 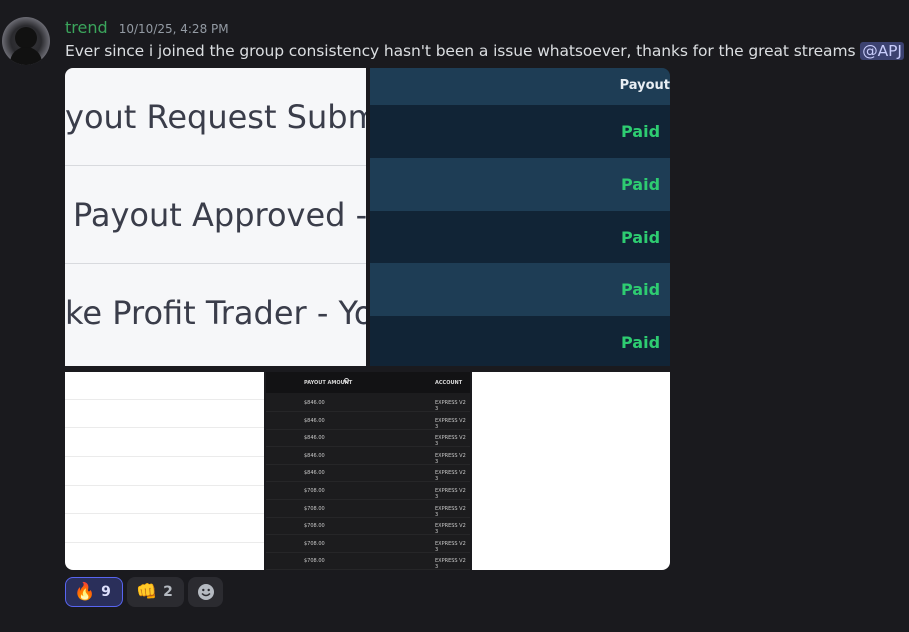 I want to click on email-subject-row: ke Profit Trader - Yo, so click(x=215, y=312).